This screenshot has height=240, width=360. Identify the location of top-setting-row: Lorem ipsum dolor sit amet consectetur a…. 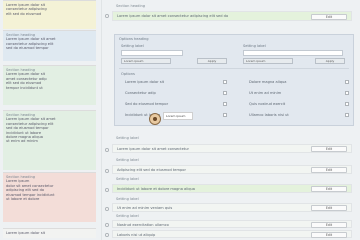
(232, 16).